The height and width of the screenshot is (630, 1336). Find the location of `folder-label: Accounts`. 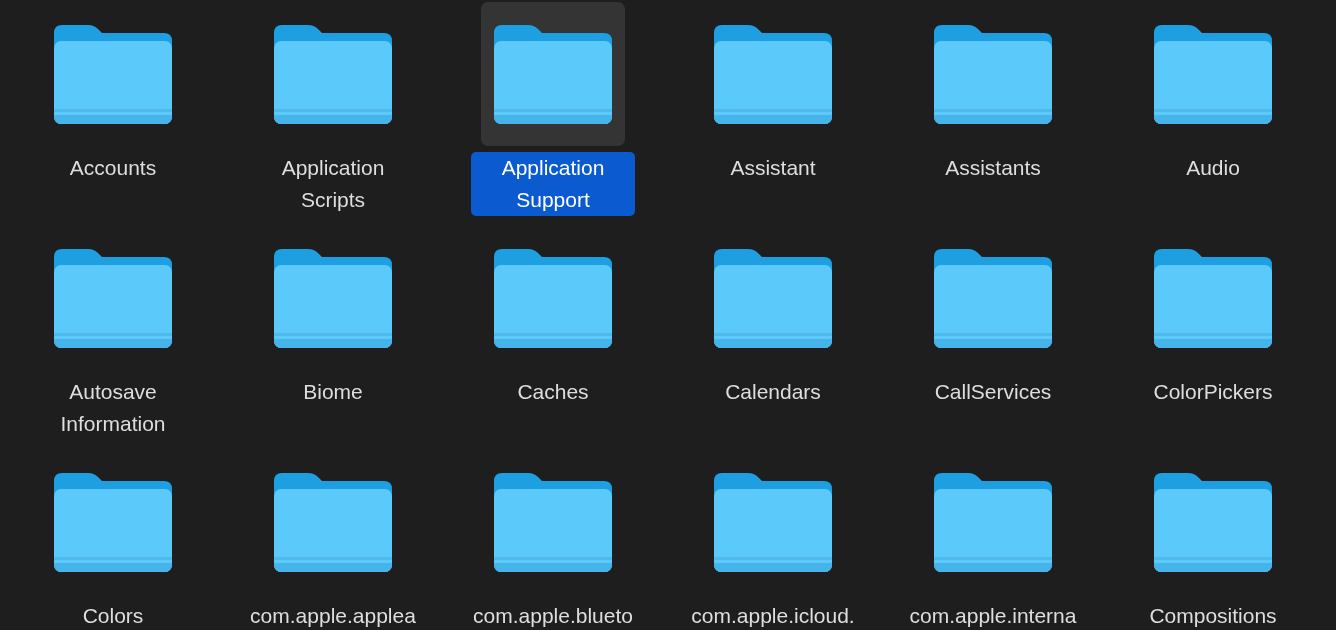

folder-label: Accounts is located at coordinates (113, 168).